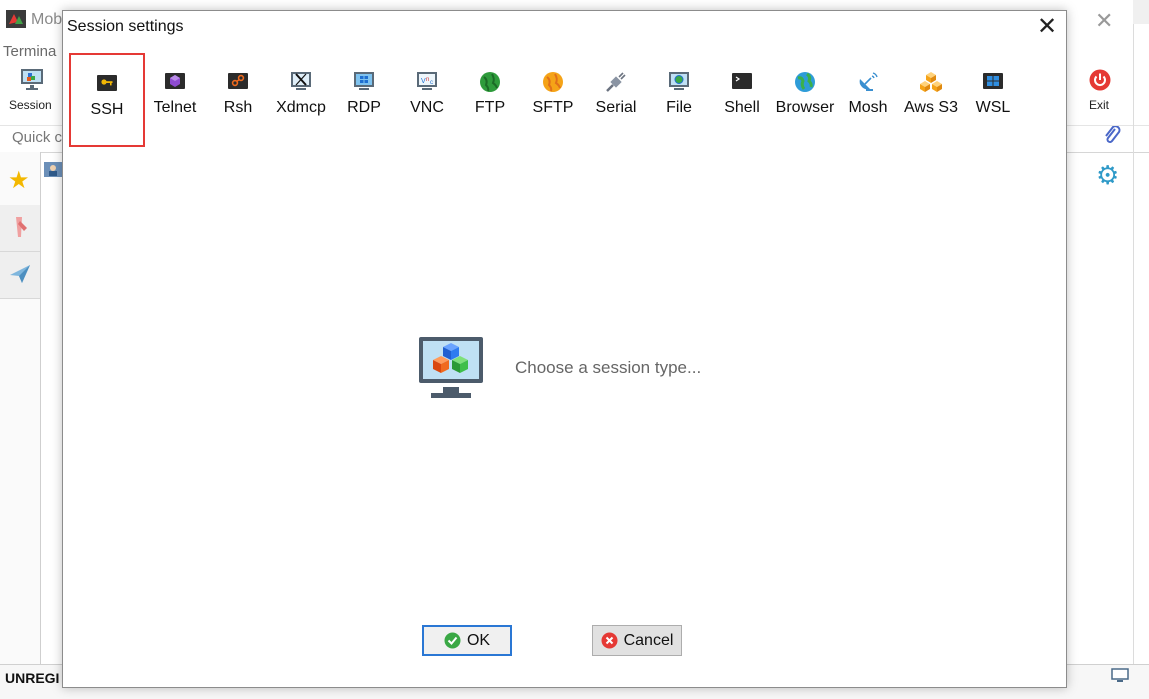 The image size is (1149, 699). I want to click on wsl-windows-icon, so click(993, 81).